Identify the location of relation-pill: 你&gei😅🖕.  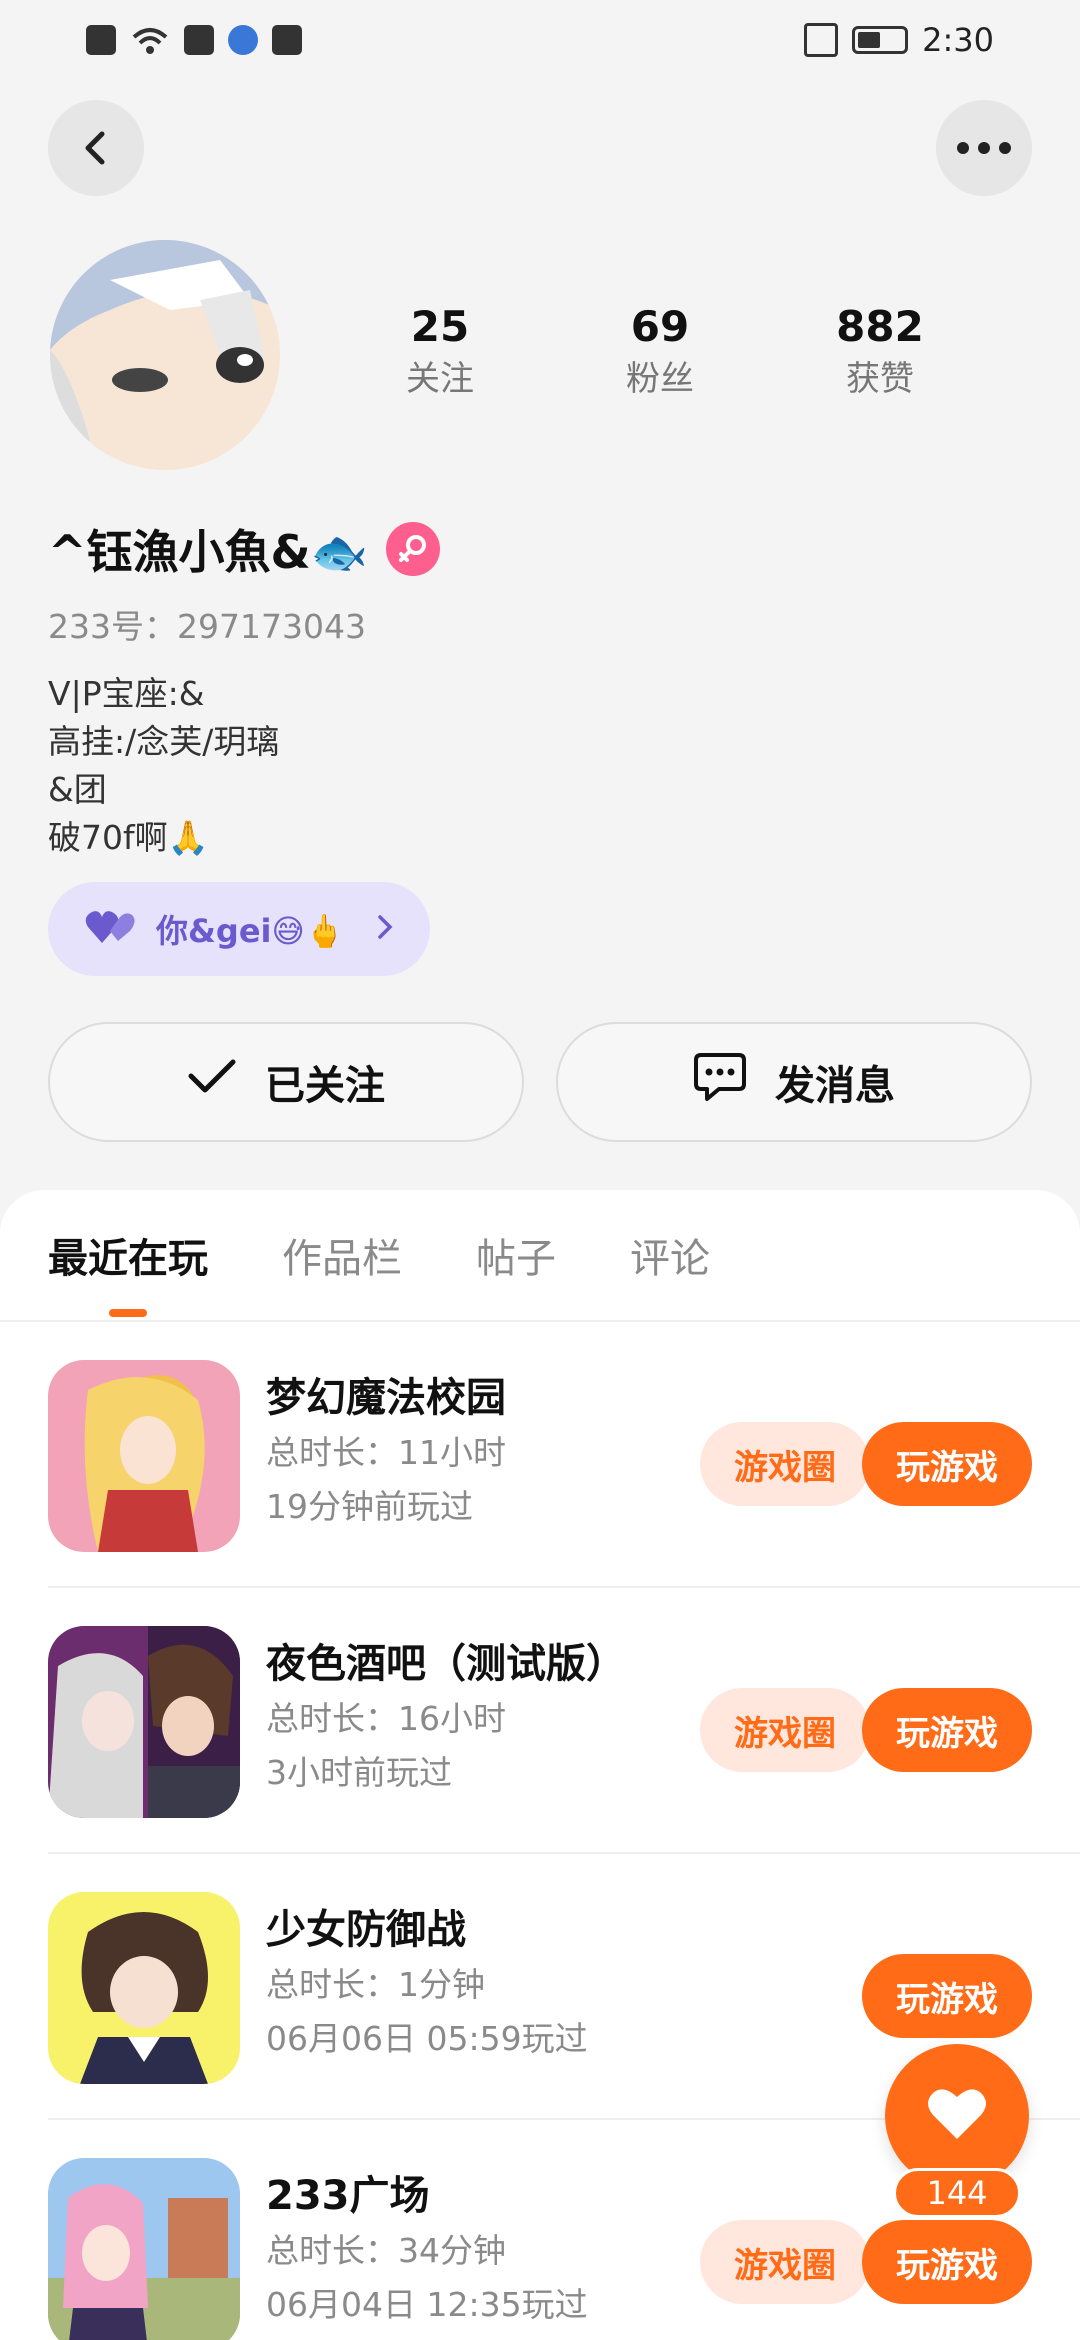
(239, 929).